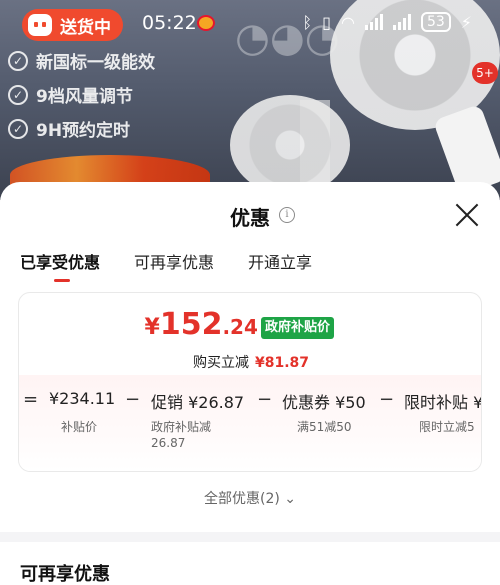  I want to click on gov-subsidy-tag: 政府补贴价, so click(298, 328).